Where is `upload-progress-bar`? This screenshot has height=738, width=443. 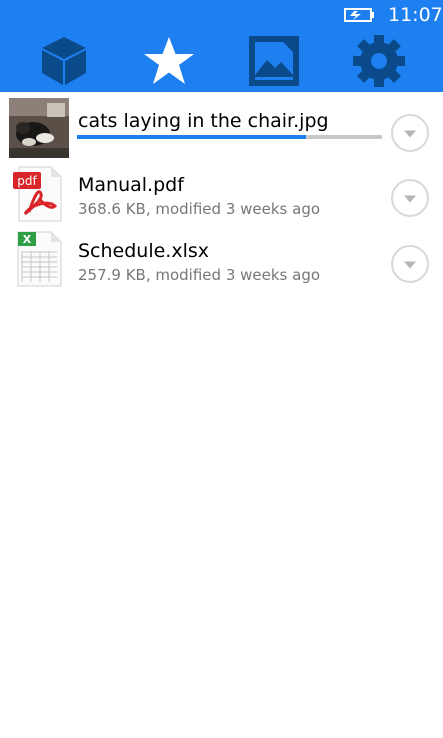
upload-progress-bar is located at coordinates (229, 137).